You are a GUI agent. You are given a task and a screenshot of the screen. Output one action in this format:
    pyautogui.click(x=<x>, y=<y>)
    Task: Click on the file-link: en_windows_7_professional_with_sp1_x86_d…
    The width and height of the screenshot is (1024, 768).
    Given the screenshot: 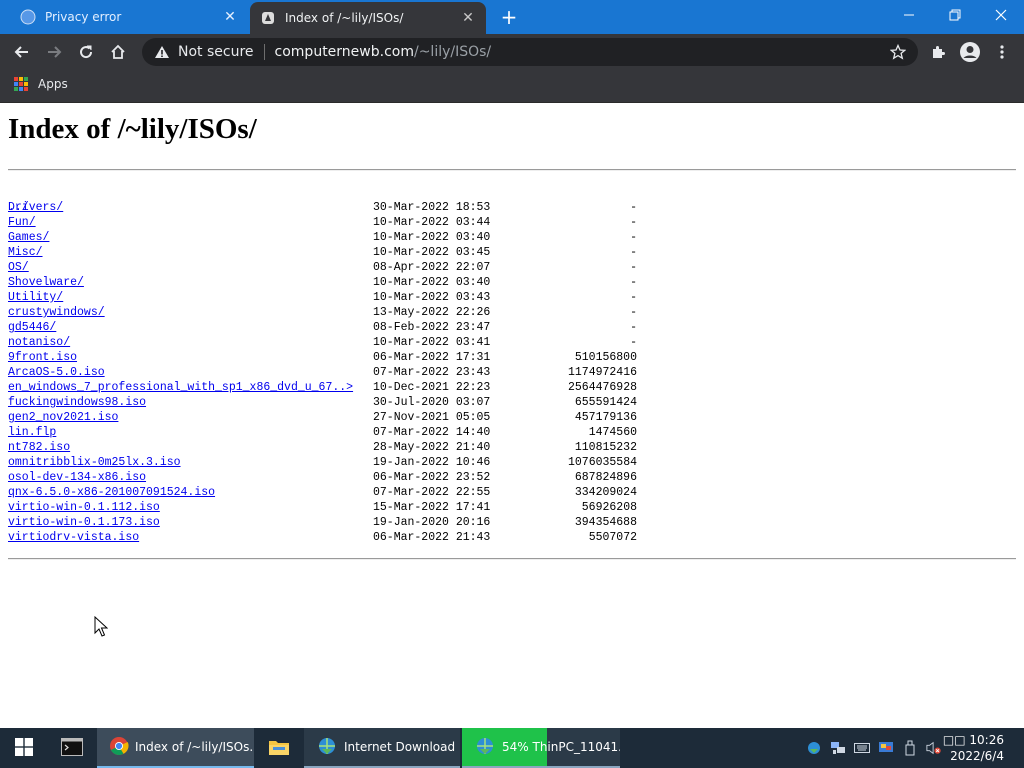 What is the action you would take?
    pyautogui.click(x=180, y=387)
    